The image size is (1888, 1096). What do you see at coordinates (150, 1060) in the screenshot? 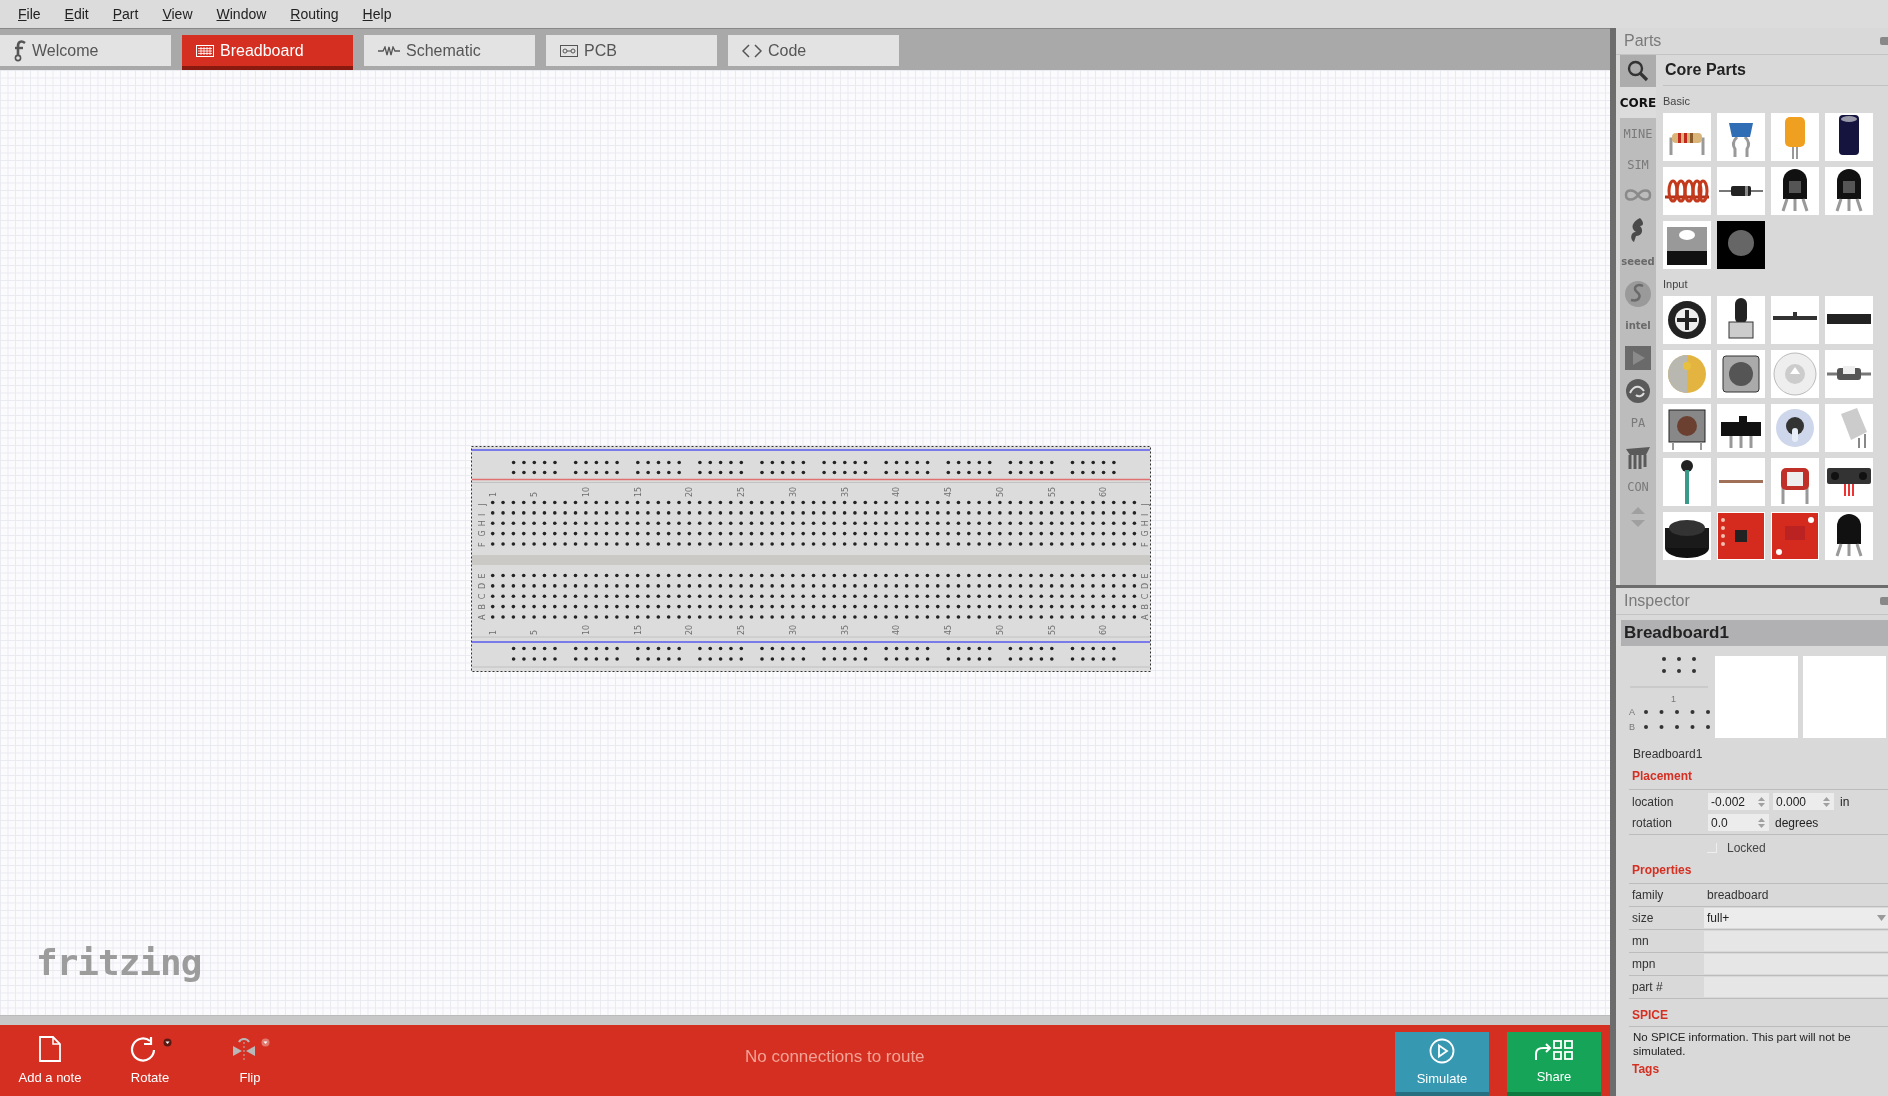
I see `rotate-button: Rotate` at bounding box center [150, 1060].